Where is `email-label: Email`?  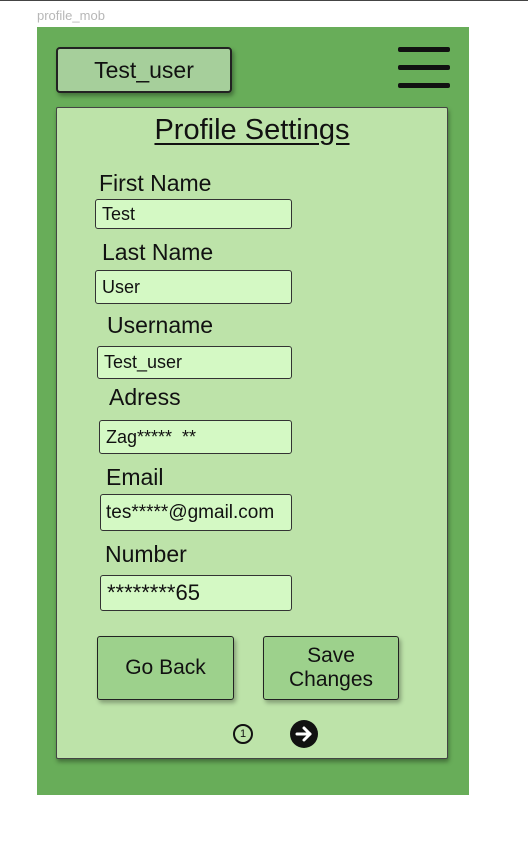 email-label: Email is located at coordinates (135, 477).